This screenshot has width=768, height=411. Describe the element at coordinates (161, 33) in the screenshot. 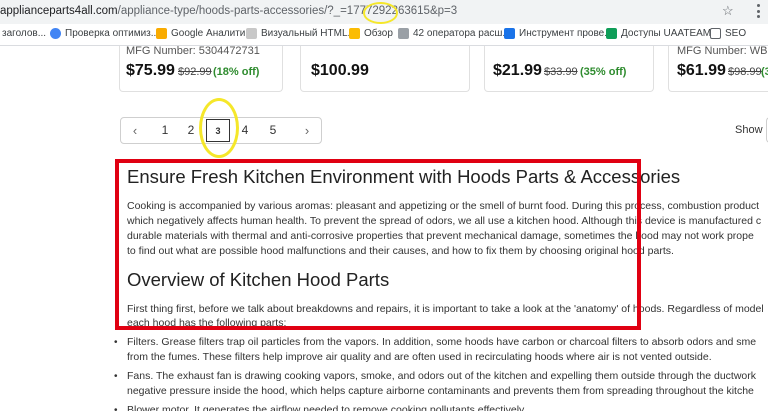

I see `analytics-icon` at that location.